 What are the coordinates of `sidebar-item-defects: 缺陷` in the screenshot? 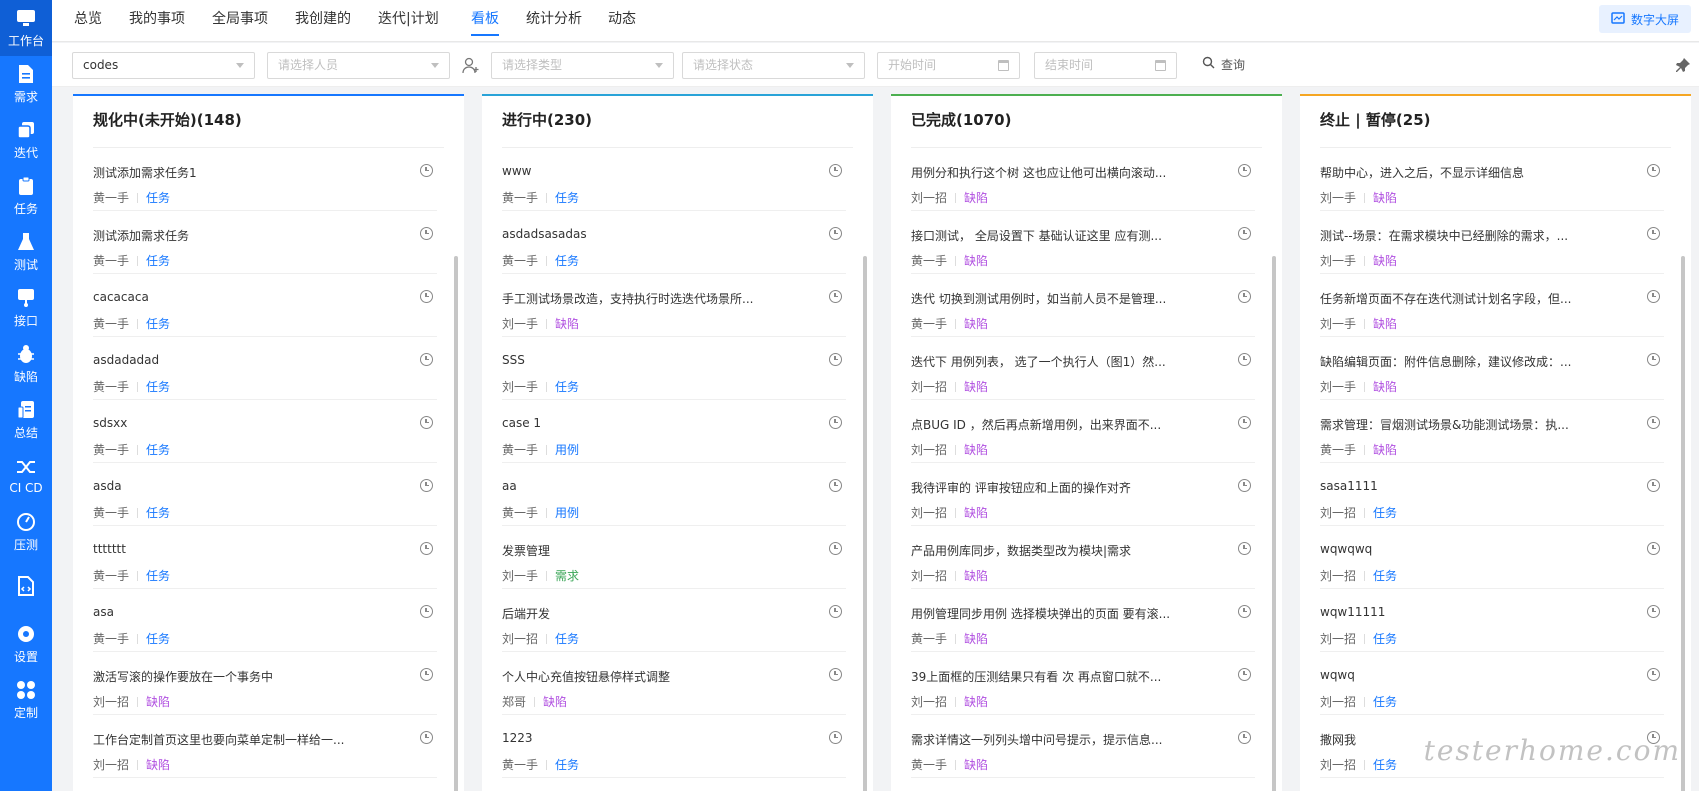 It's located at (26, 364).